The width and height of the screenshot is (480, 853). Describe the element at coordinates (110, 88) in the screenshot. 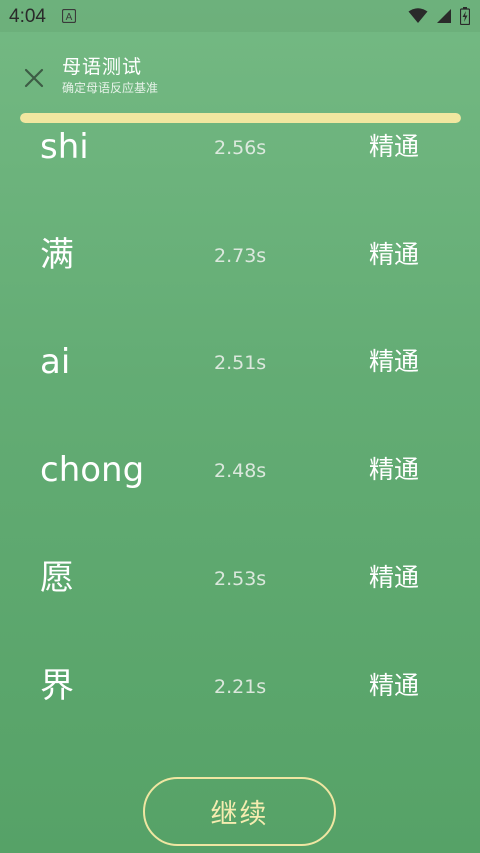

I see `page-subtitle: 确定母语反应基准` at that location.